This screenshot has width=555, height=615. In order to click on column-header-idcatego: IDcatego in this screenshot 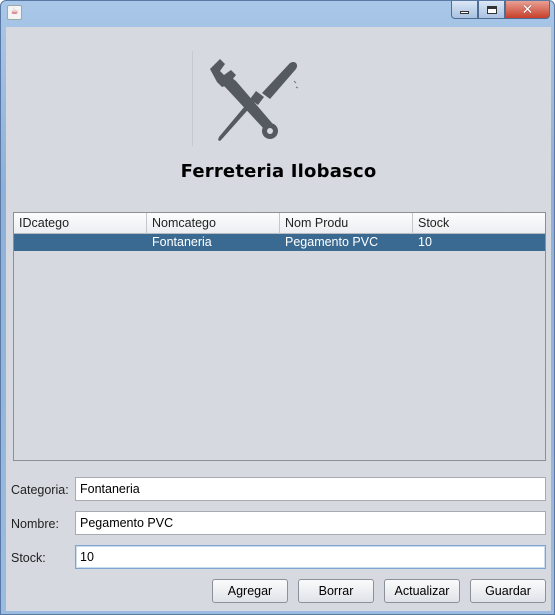, I will do `click(80, 223)`.